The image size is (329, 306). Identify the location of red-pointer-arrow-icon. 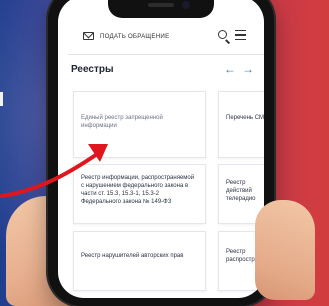
(54, 171).